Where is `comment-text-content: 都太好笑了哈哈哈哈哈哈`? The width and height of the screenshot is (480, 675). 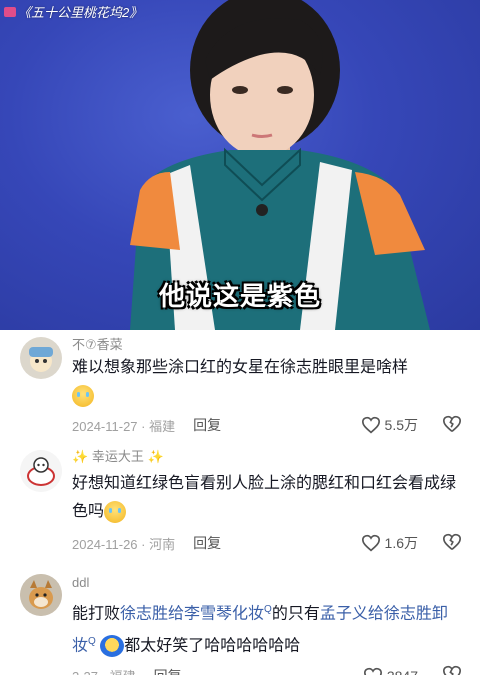 comment-text-content: 都太好笑了哈哈哈哈哈哈 is located at coordinates (212, 646).